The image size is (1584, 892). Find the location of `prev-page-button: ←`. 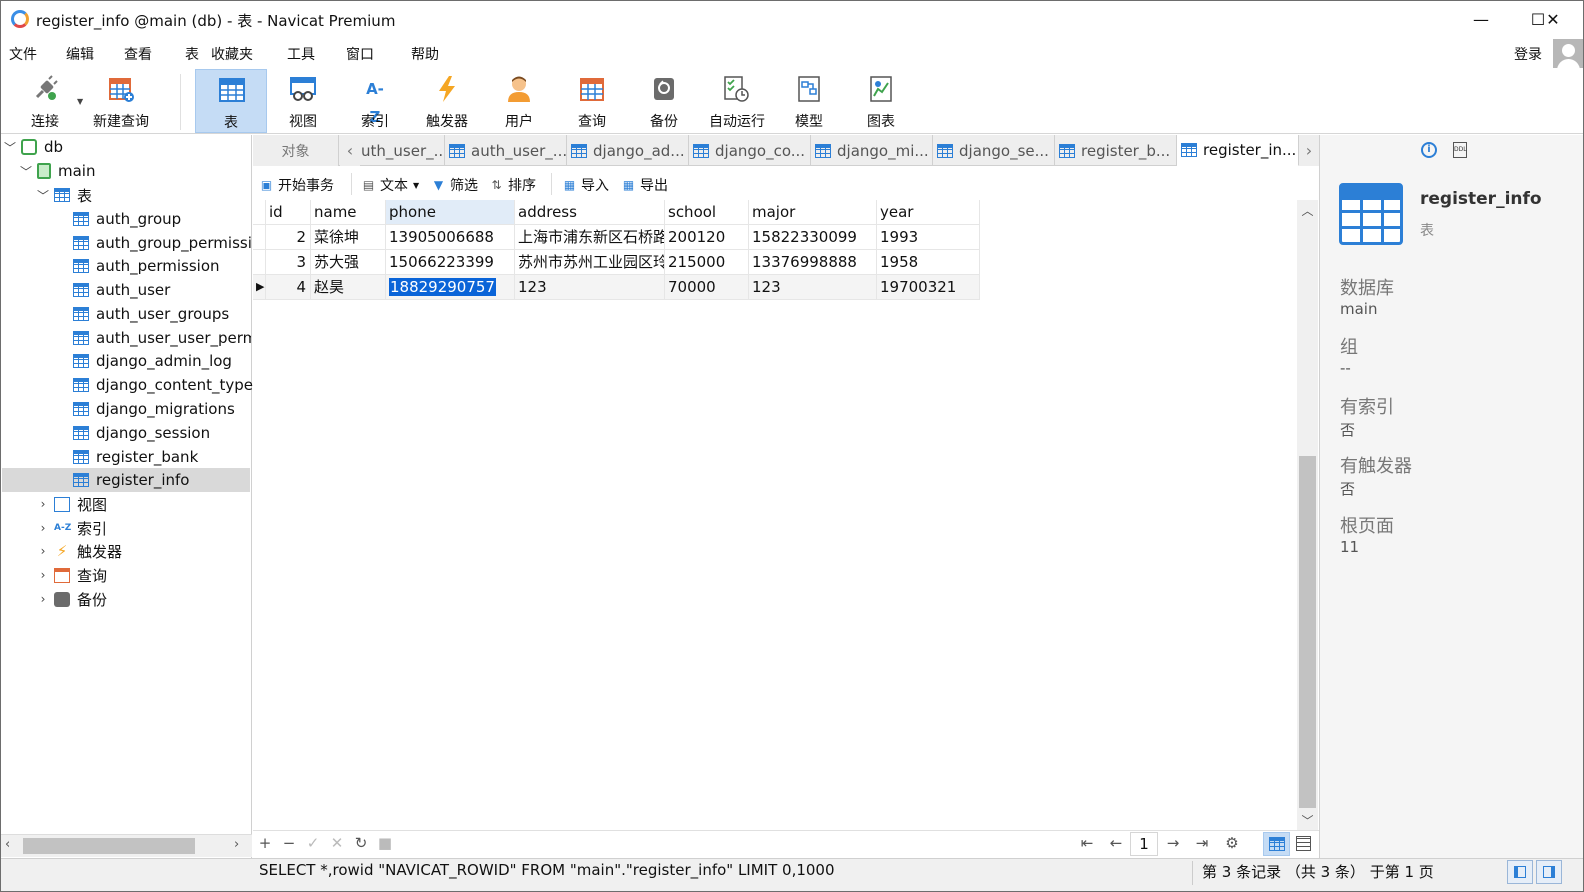

prev-page-button: ← is located at coordinates (1116, 843).